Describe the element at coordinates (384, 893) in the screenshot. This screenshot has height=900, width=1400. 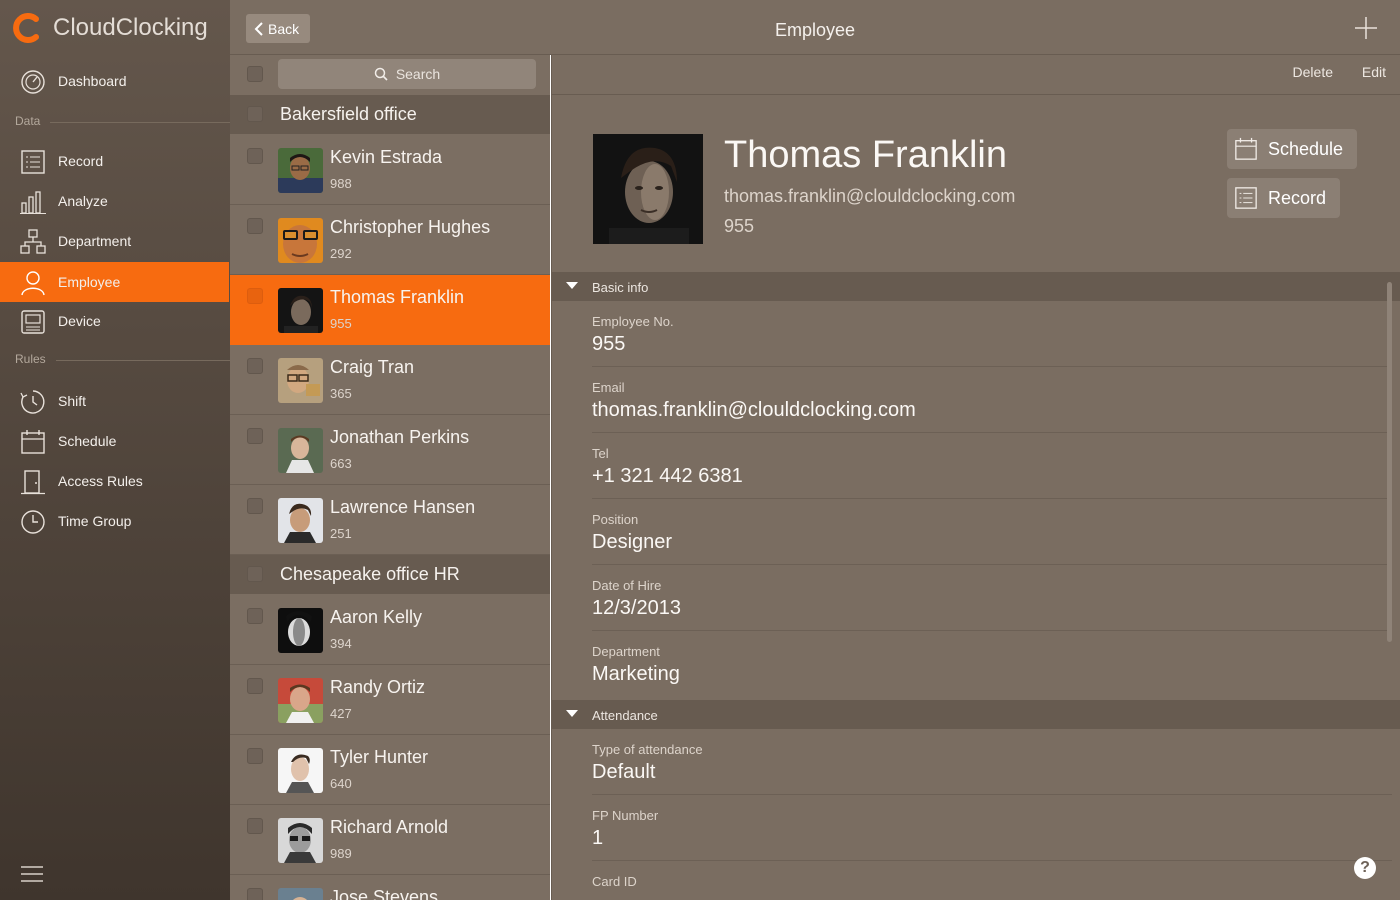
I see `employee-name: Jose Stevens` at that location.